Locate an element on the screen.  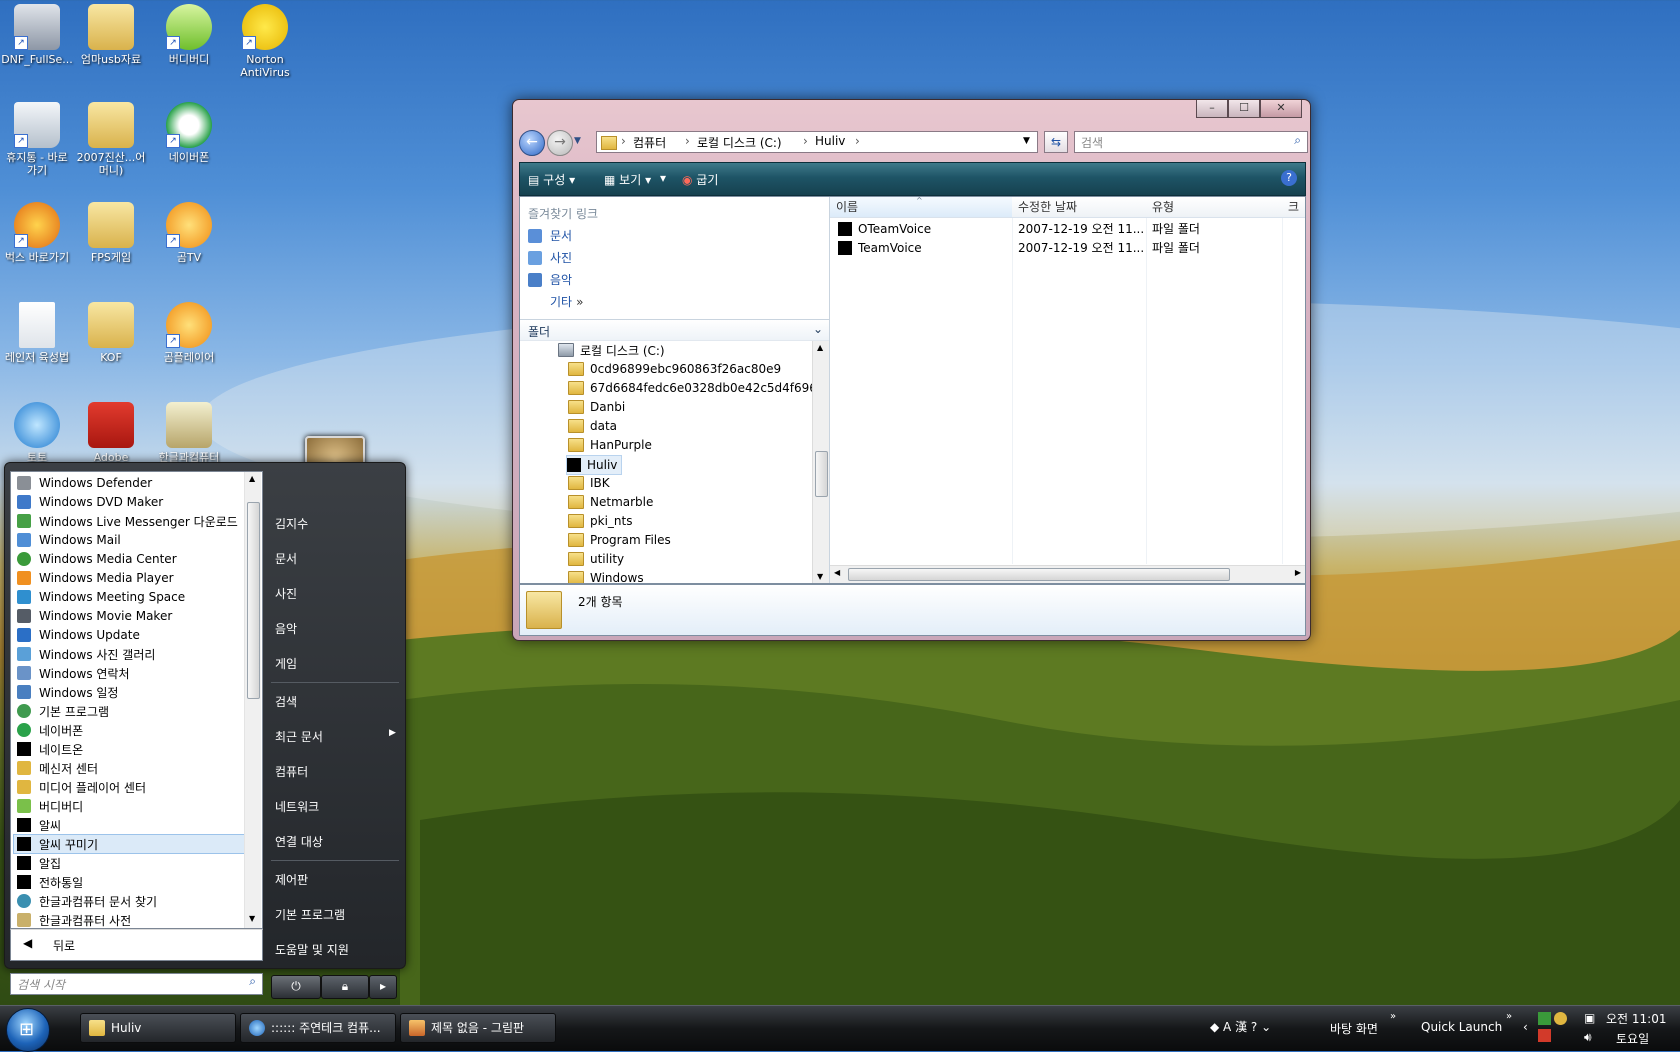
maximize-button: ☐ is located at coordinates (1244, 109).